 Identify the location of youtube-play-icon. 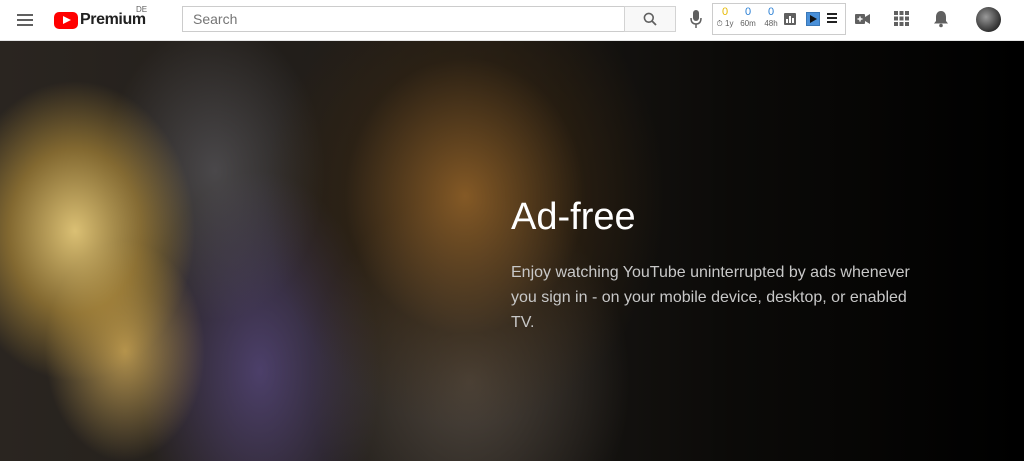
(66, 20).